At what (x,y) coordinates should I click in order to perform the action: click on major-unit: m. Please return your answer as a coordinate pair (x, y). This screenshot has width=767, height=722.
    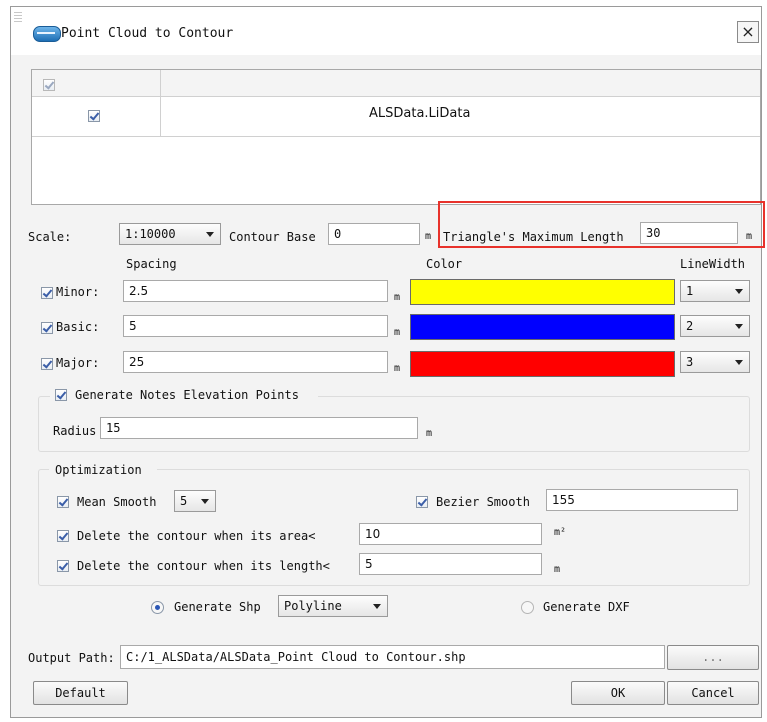
    Looking at the image, I should click on (397, 368).